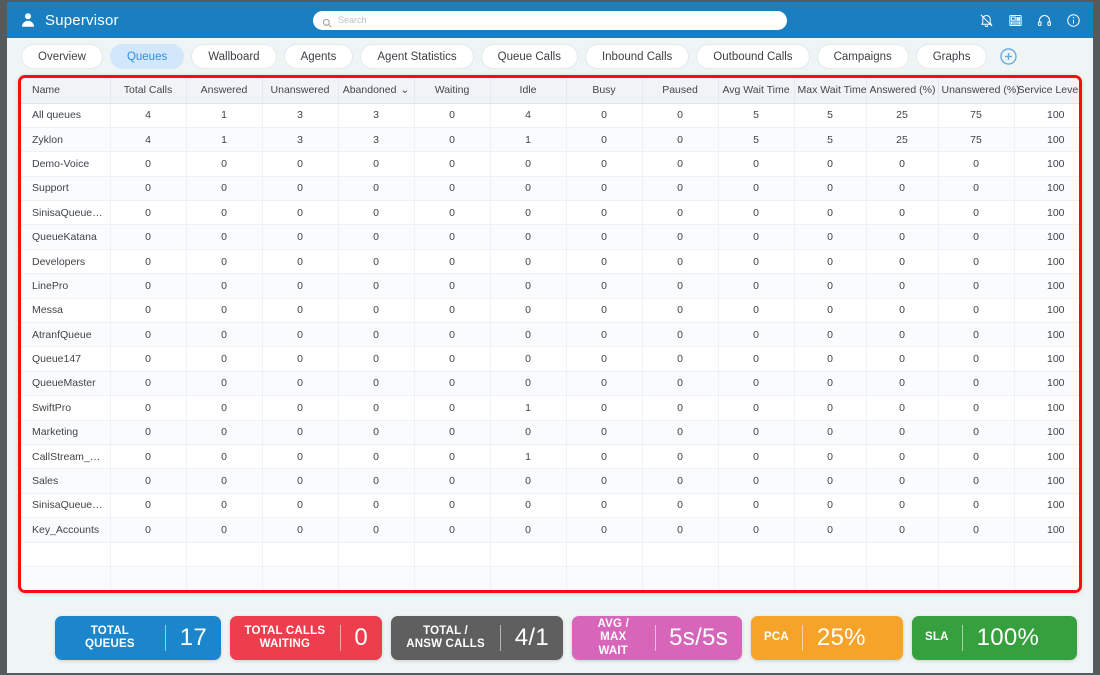  Describe the element at coordinates (148, 115) in the screenshot. I see `table-cell: 4` at that location.